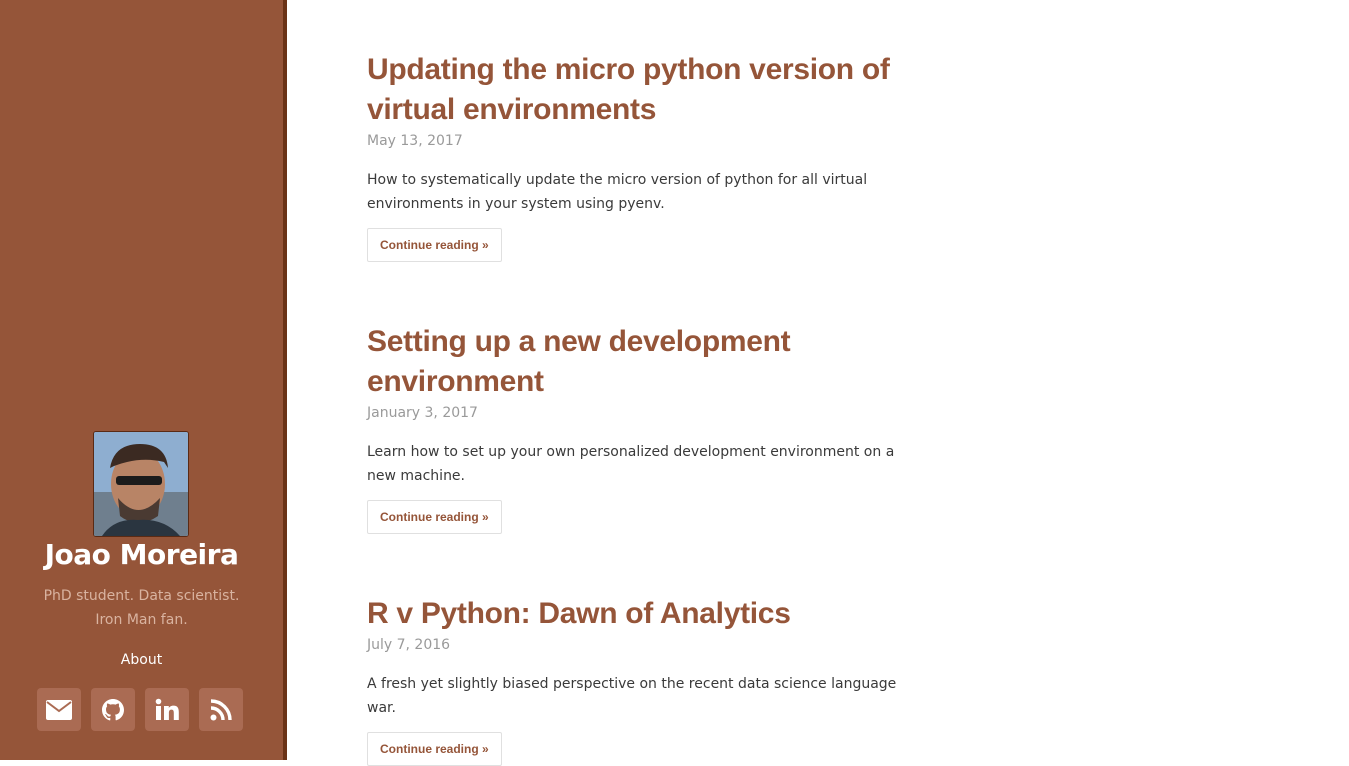  I want to click on email-link, so click(59, 709).